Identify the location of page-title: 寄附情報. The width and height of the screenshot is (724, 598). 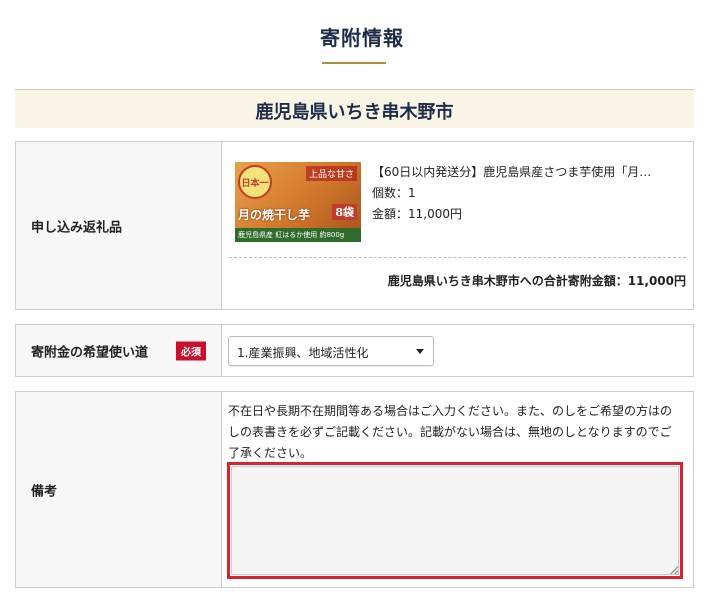
(362, 38).